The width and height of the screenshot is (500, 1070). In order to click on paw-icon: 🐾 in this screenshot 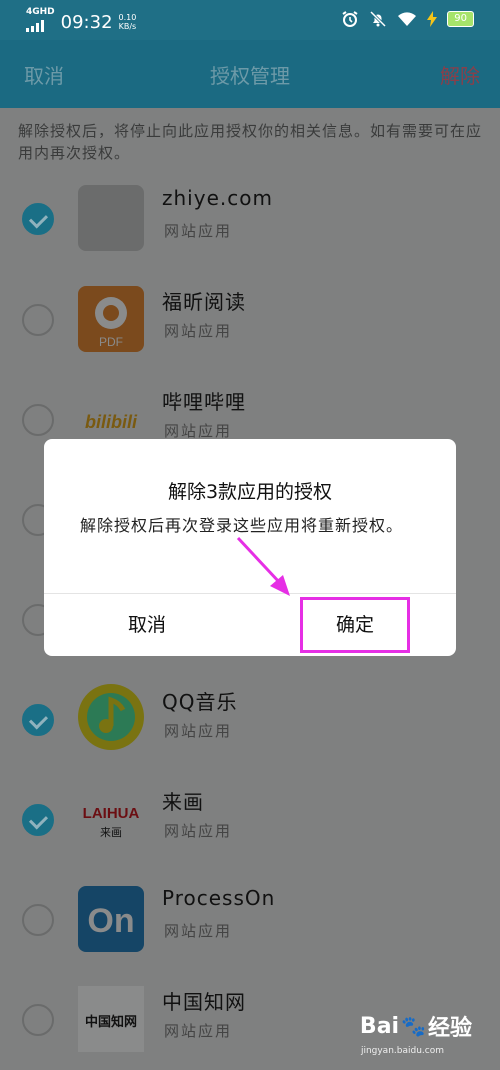, I will do `click(413, 1026)`.